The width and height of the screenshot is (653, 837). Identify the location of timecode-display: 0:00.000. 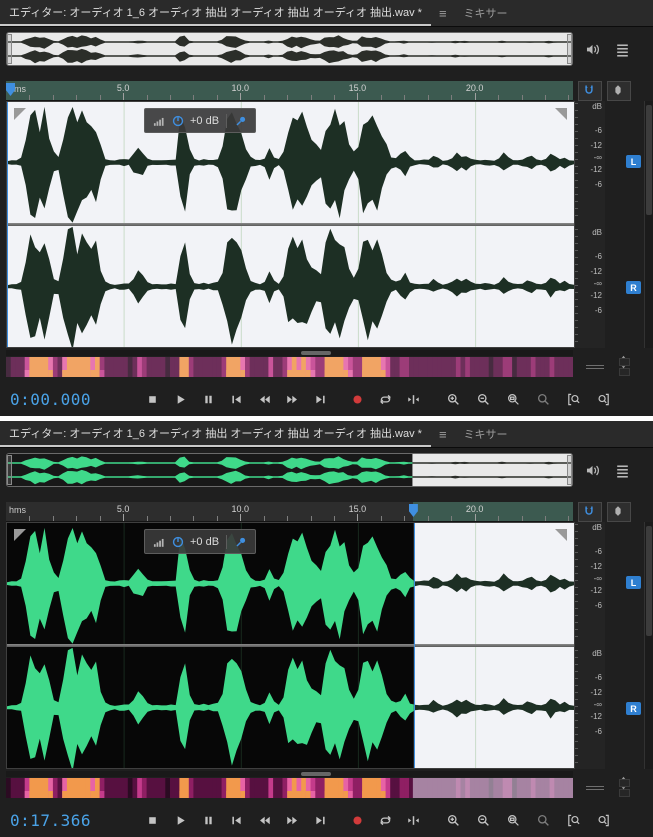
(75, 399).